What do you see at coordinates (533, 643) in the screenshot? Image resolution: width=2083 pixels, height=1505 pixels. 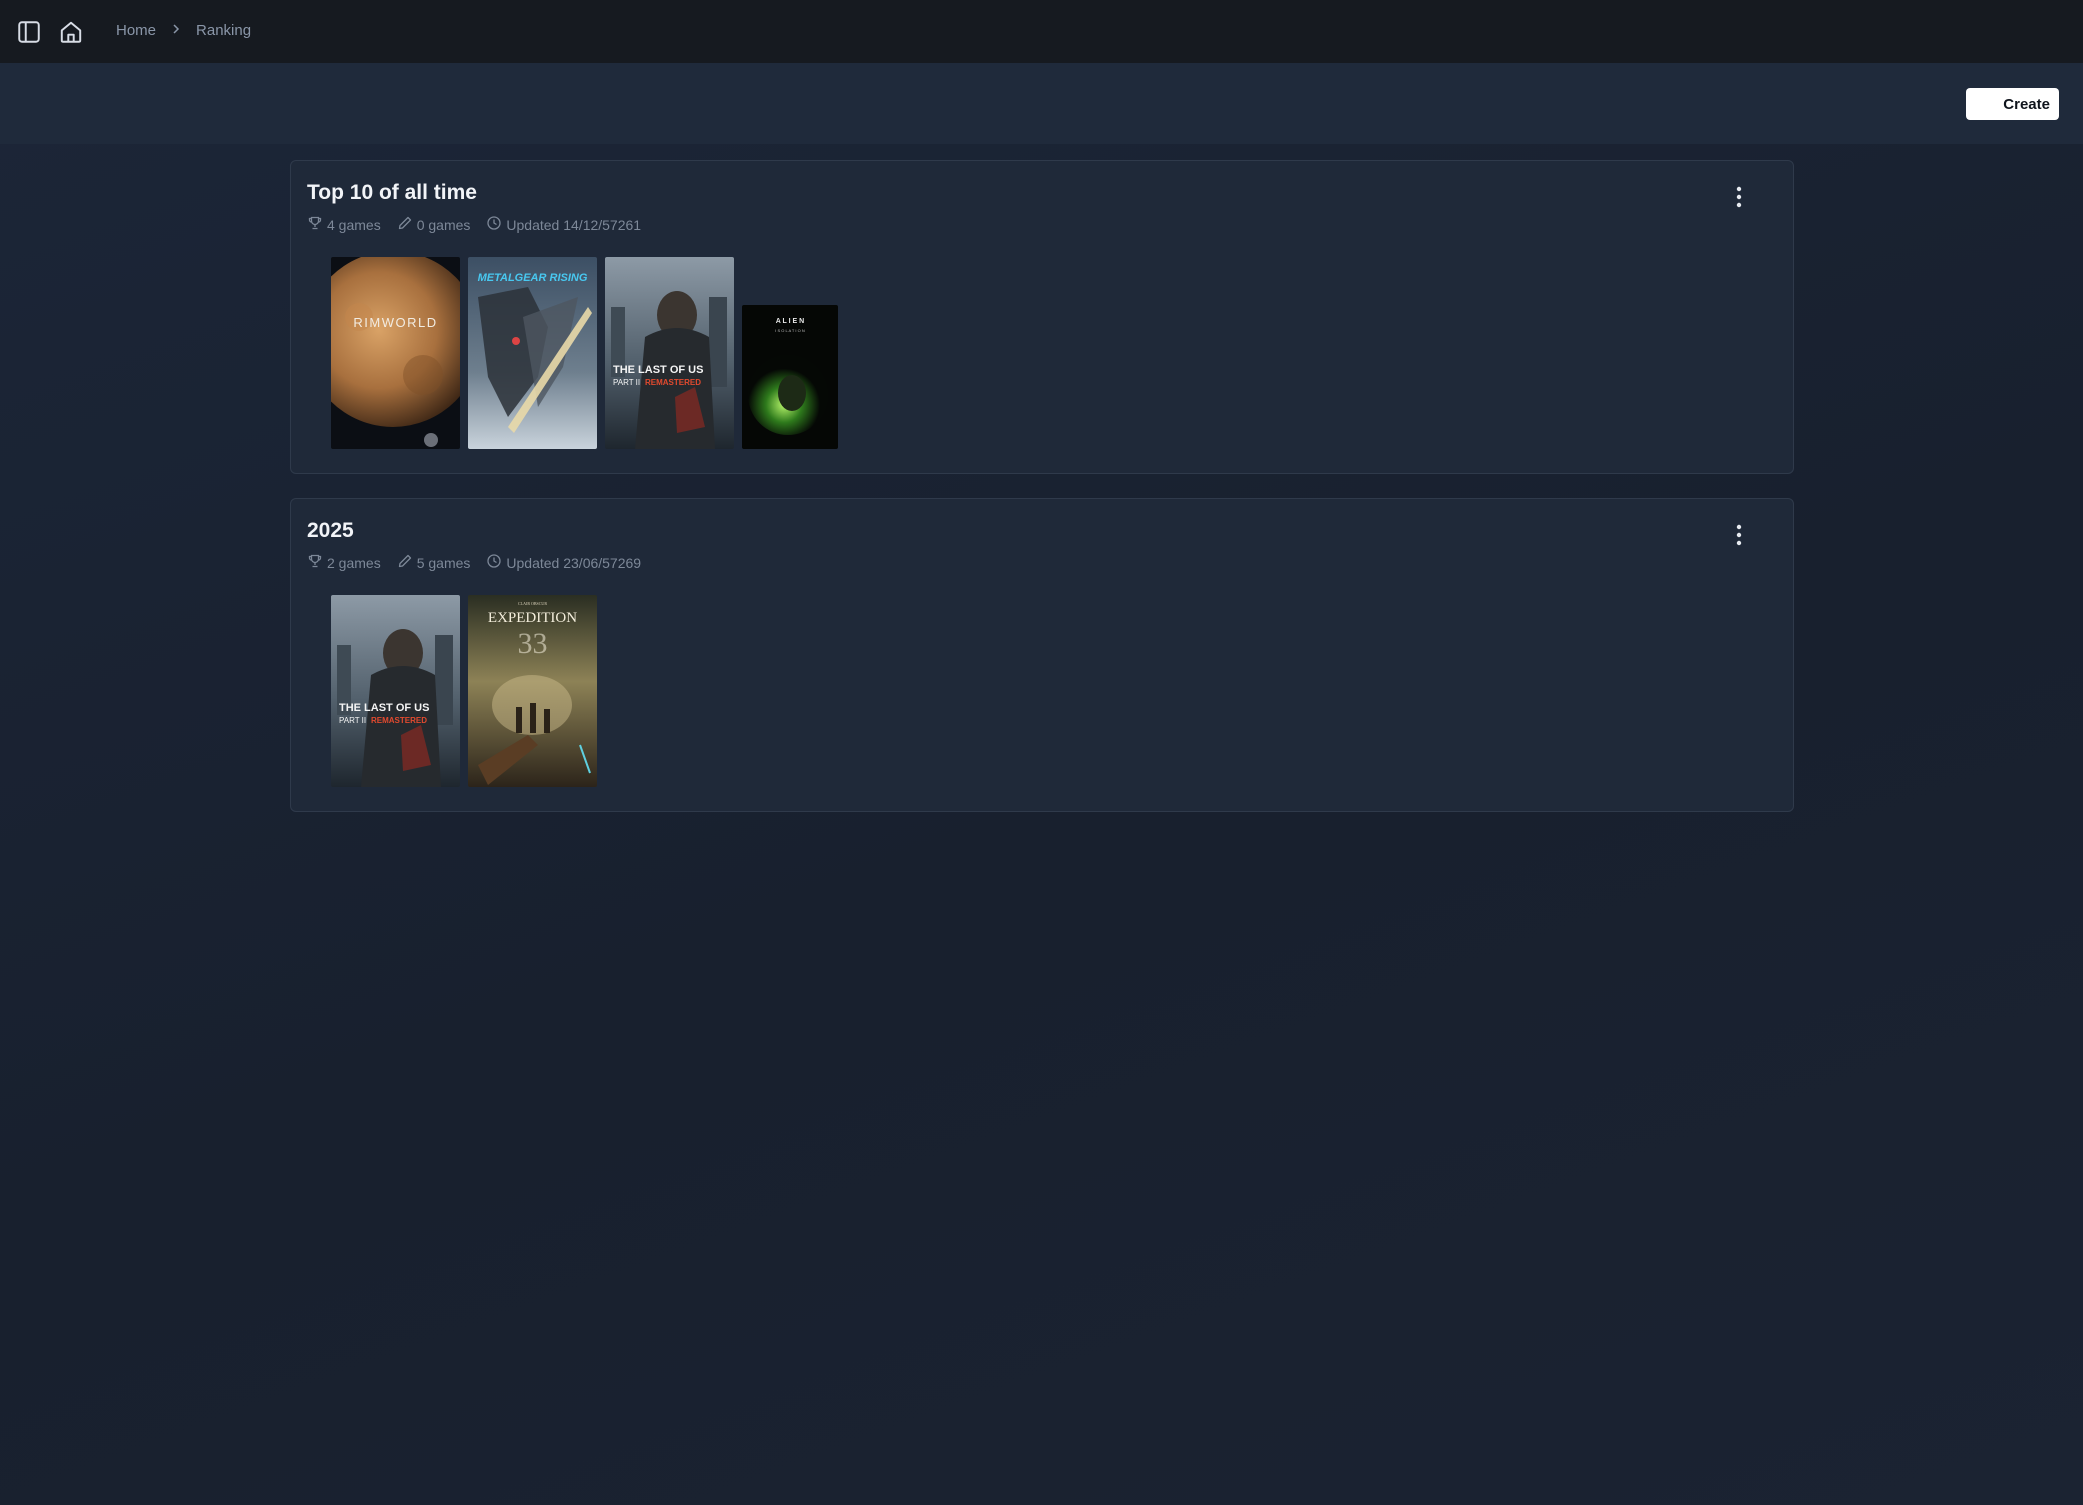 I see `cover-logo-number: 33` at bounding box center [533, 643].